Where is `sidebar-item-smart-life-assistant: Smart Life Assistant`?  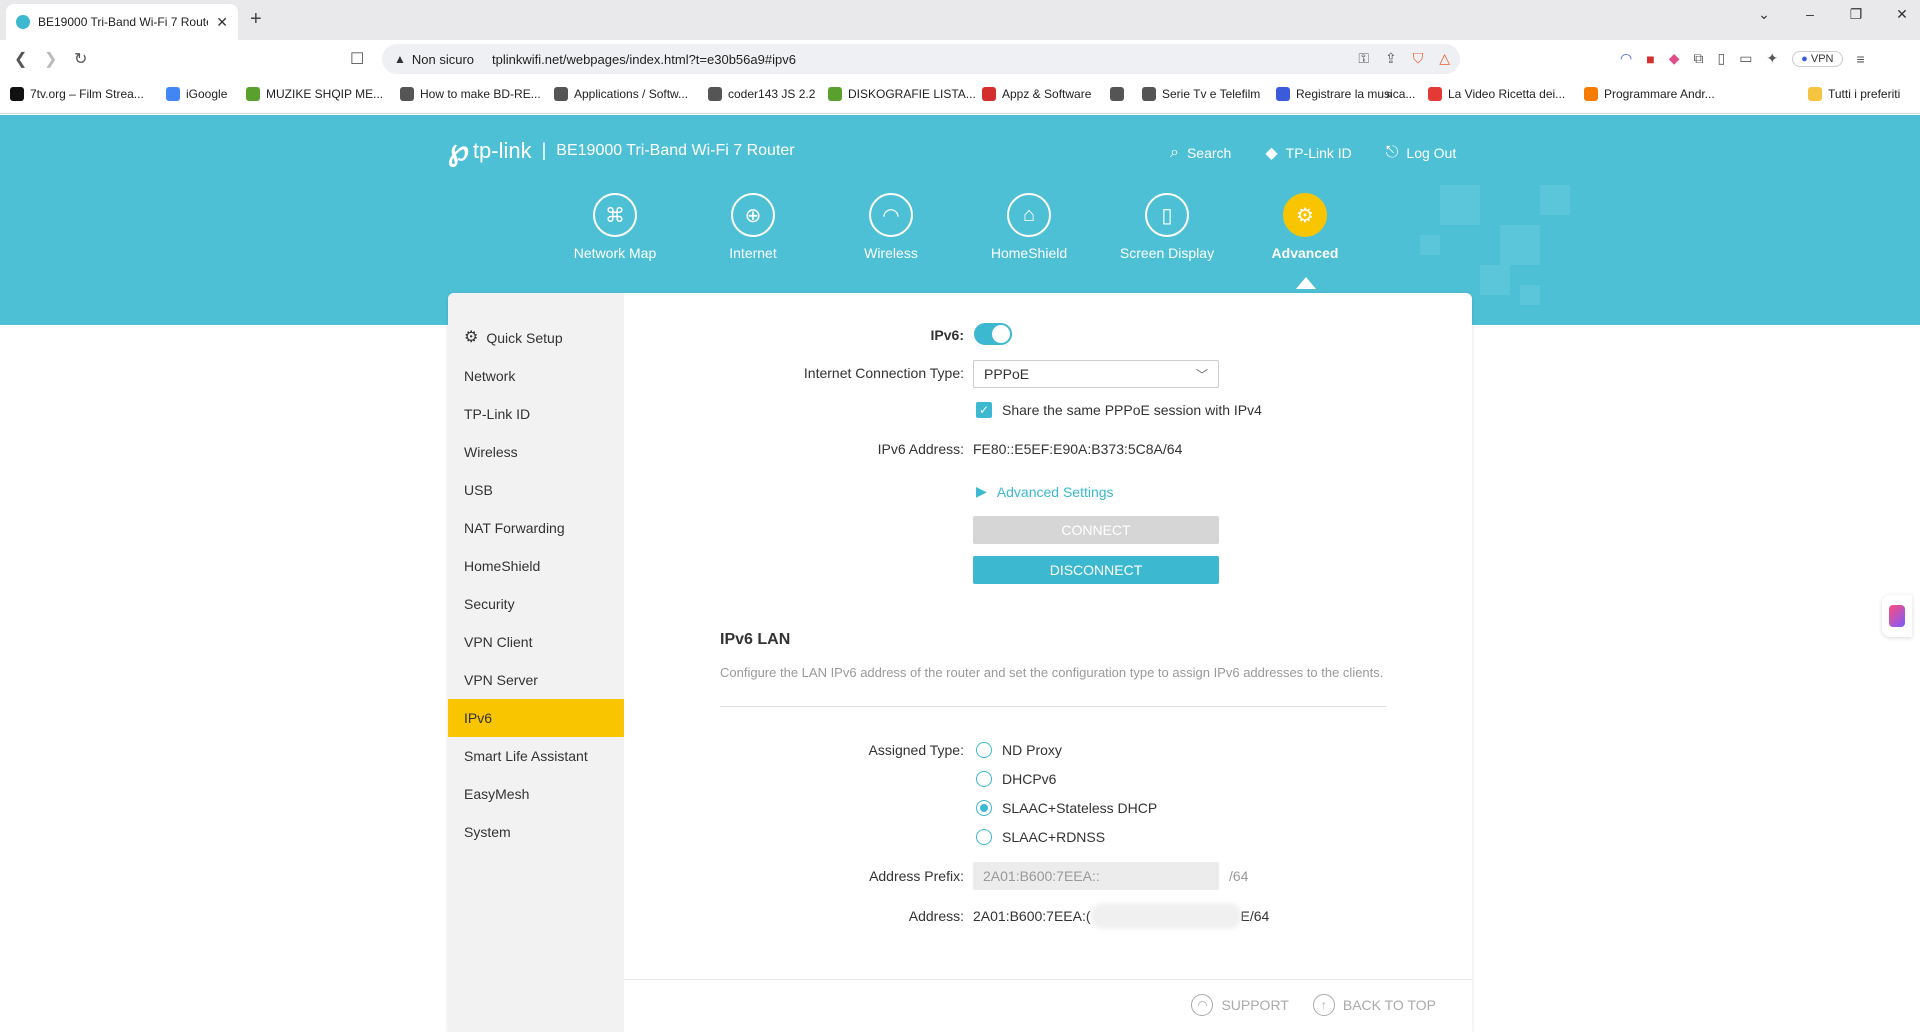
sidebar-item-smart-life-assistant: Smart Life Assistant is located at coordinates (536, 756).